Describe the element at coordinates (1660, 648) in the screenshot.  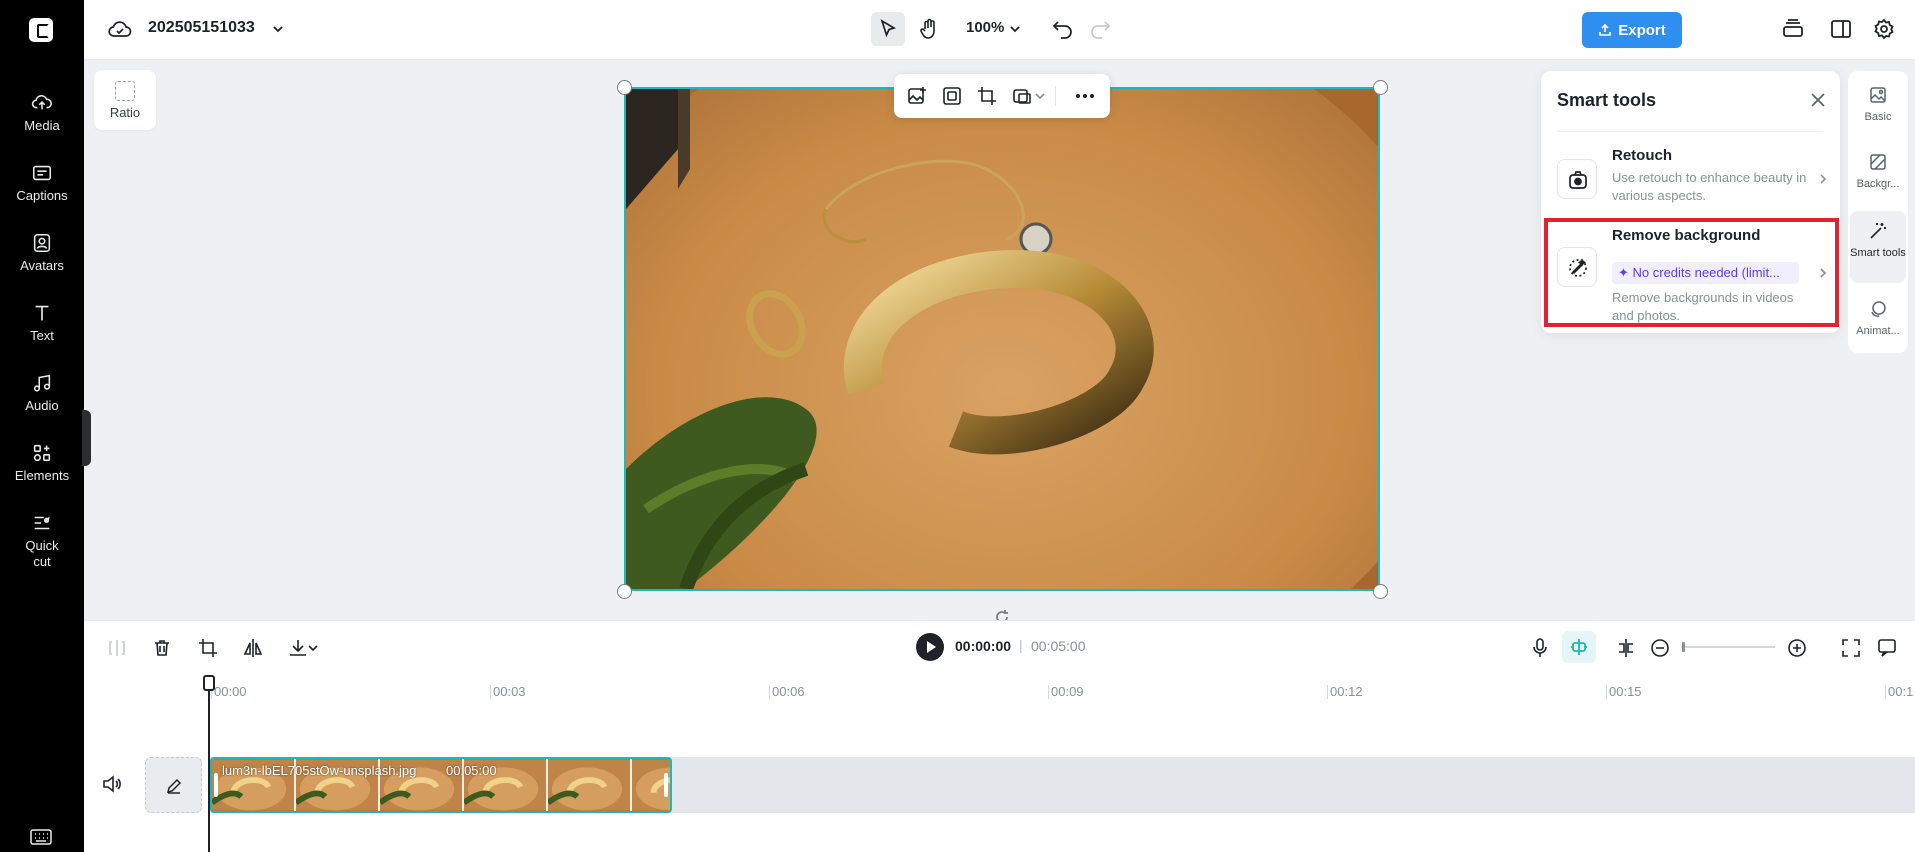
I see `zoom-out-icon` at that location.